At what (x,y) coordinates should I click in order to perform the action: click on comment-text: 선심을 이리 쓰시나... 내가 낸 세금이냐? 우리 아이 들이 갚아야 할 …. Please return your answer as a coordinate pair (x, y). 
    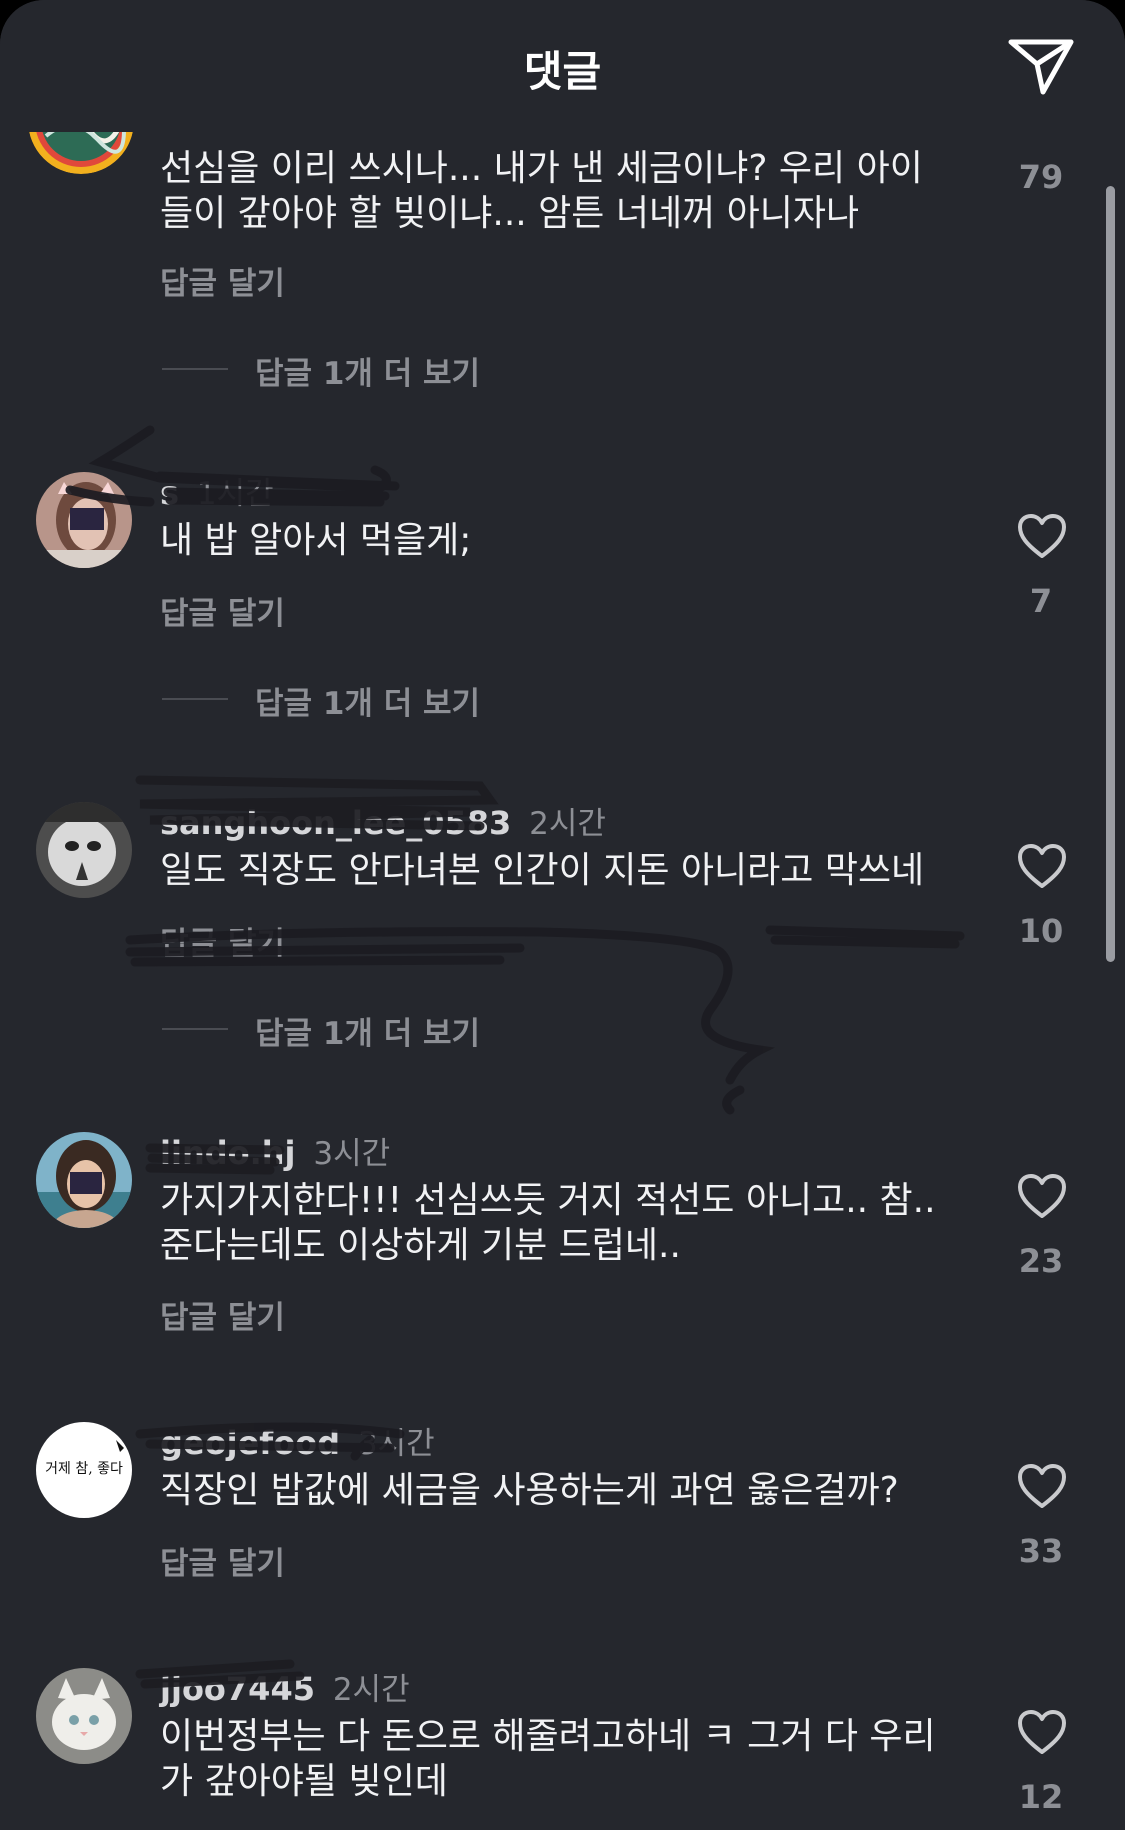
    Looking at the image, I should click on (541, 191).